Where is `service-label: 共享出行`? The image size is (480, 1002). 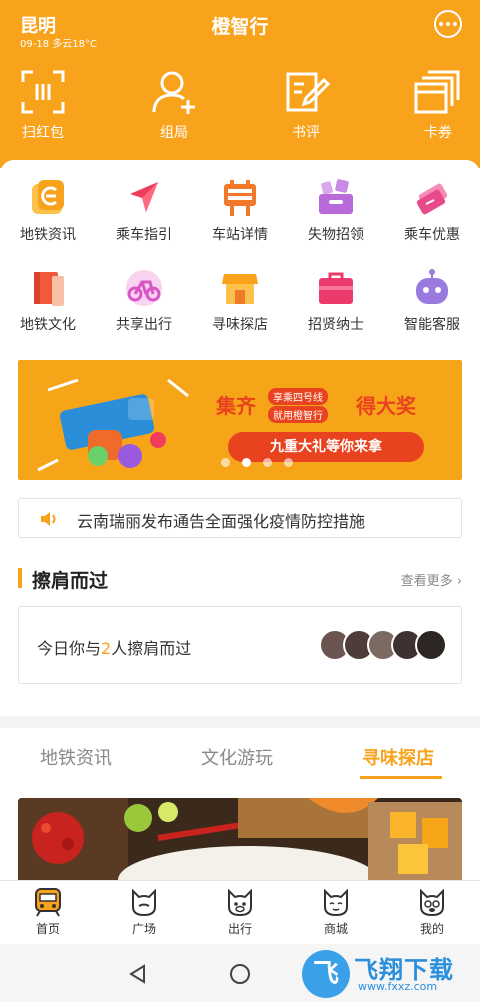
service-label: 共享出行 is located at coordinates (144, 325).